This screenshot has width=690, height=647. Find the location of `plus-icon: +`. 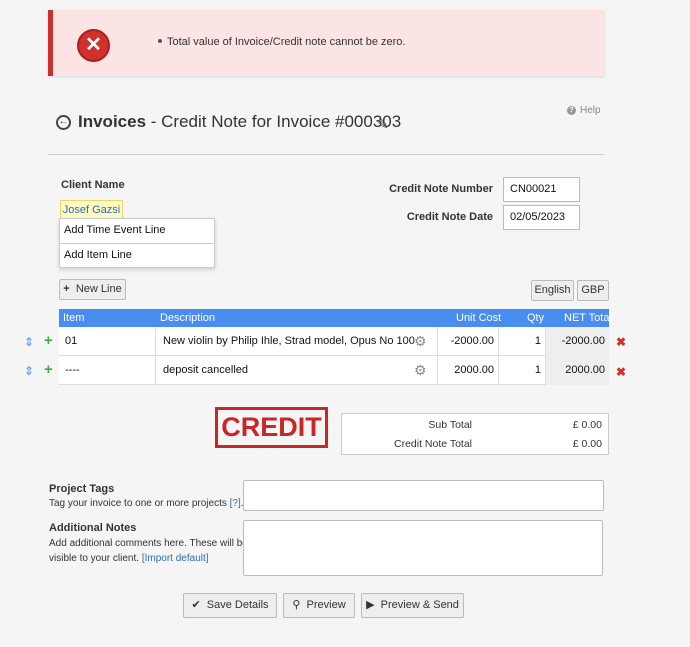

plus-icon: + is located at coordinates (66, 289).